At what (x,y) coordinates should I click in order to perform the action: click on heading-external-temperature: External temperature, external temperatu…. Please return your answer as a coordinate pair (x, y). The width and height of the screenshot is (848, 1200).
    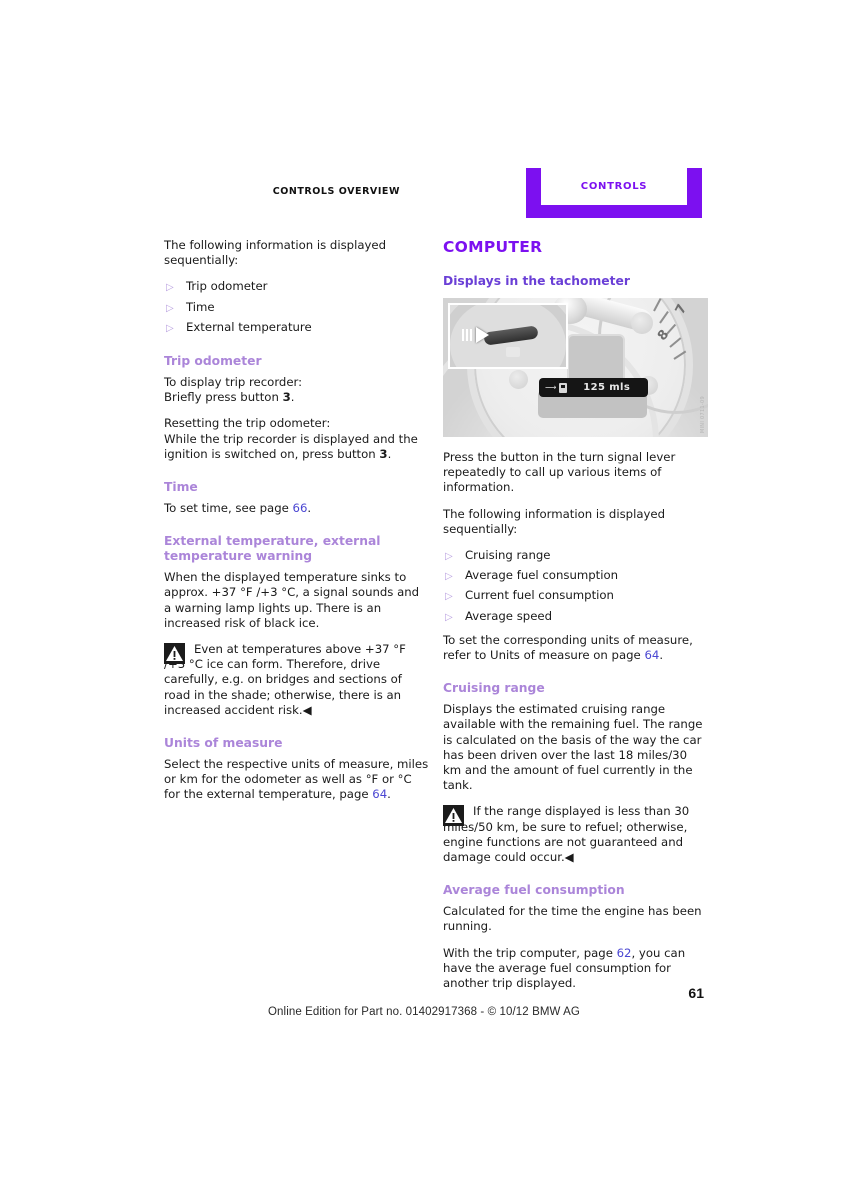
    Looking at the image, I should click on (272, 549).